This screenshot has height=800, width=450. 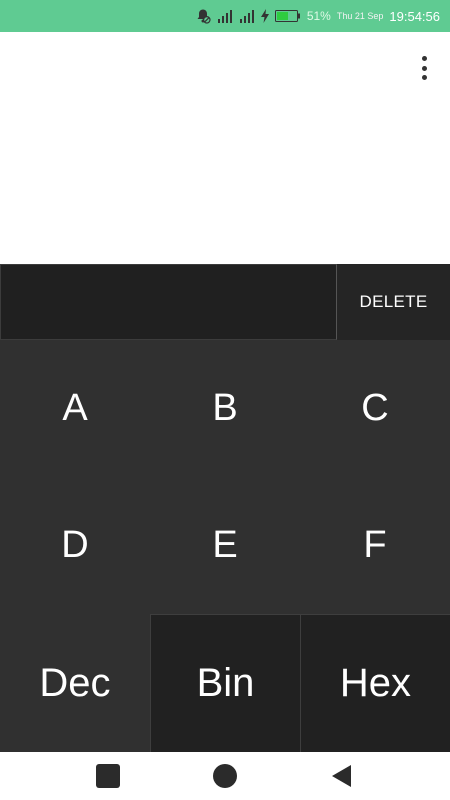 I want to click on key-e: E, so click(x=225, y=545).